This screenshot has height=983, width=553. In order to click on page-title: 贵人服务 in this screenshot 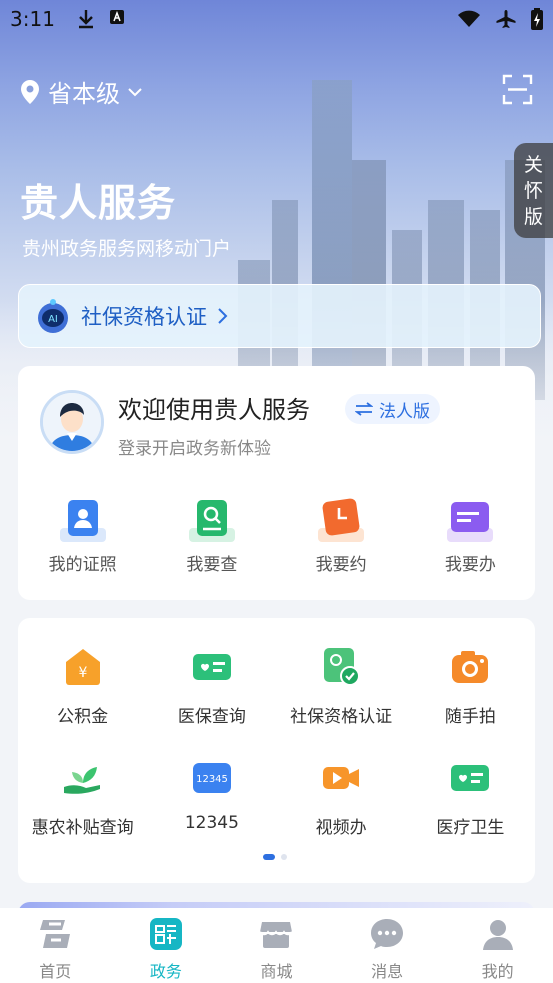, I will do `click(98, 203)`.